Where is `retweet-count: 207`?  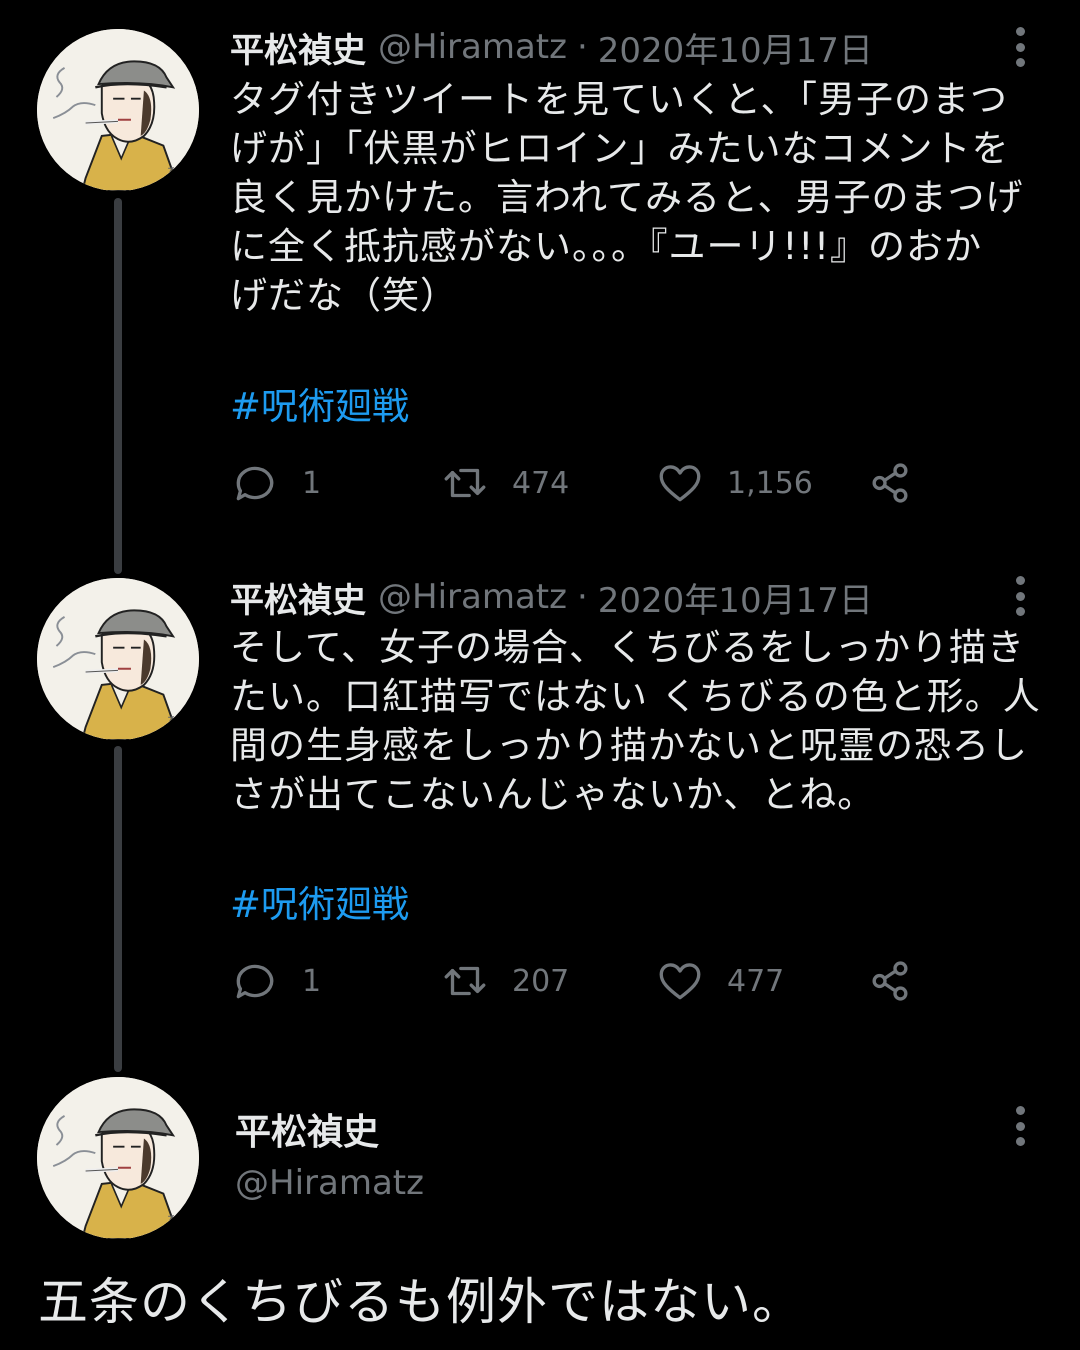
retweet-count: 207 is located at coordinates (541, 981).